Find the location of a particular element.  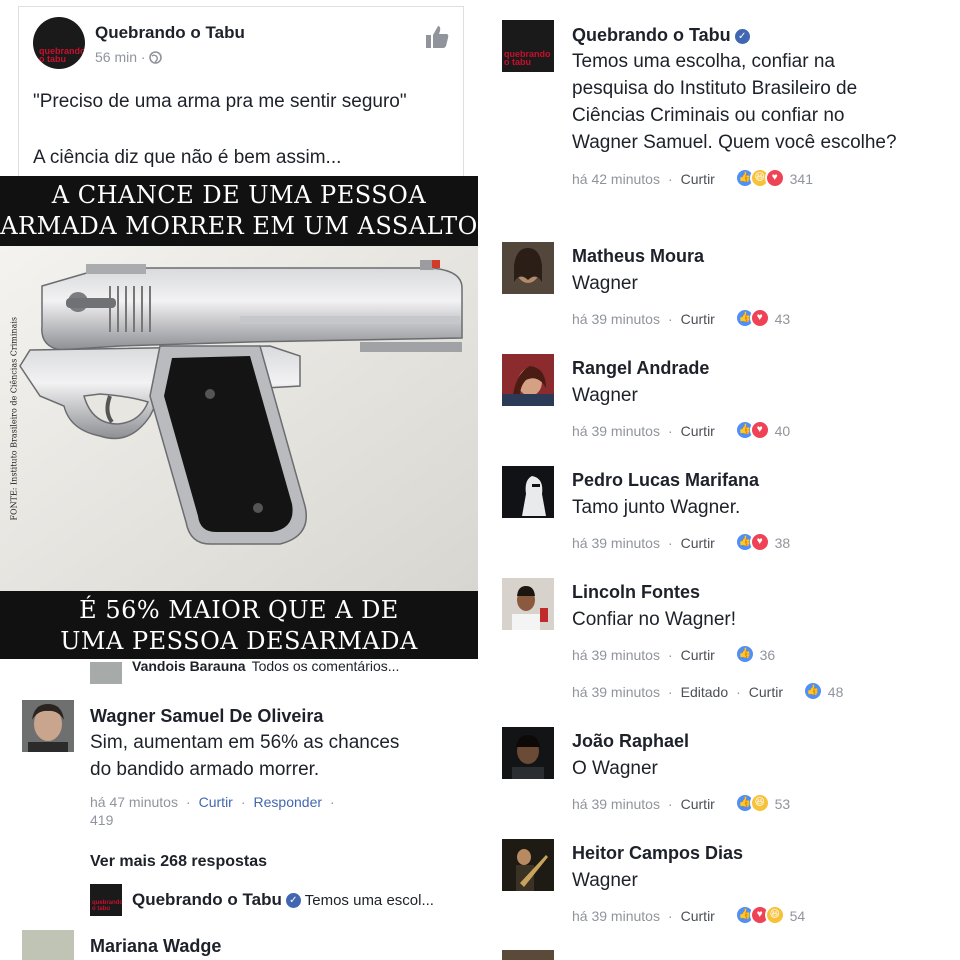

comment-meta: há 42 minutos · Curtir 👍 😆 ♥ 341 is located at coordinates (692, 179).